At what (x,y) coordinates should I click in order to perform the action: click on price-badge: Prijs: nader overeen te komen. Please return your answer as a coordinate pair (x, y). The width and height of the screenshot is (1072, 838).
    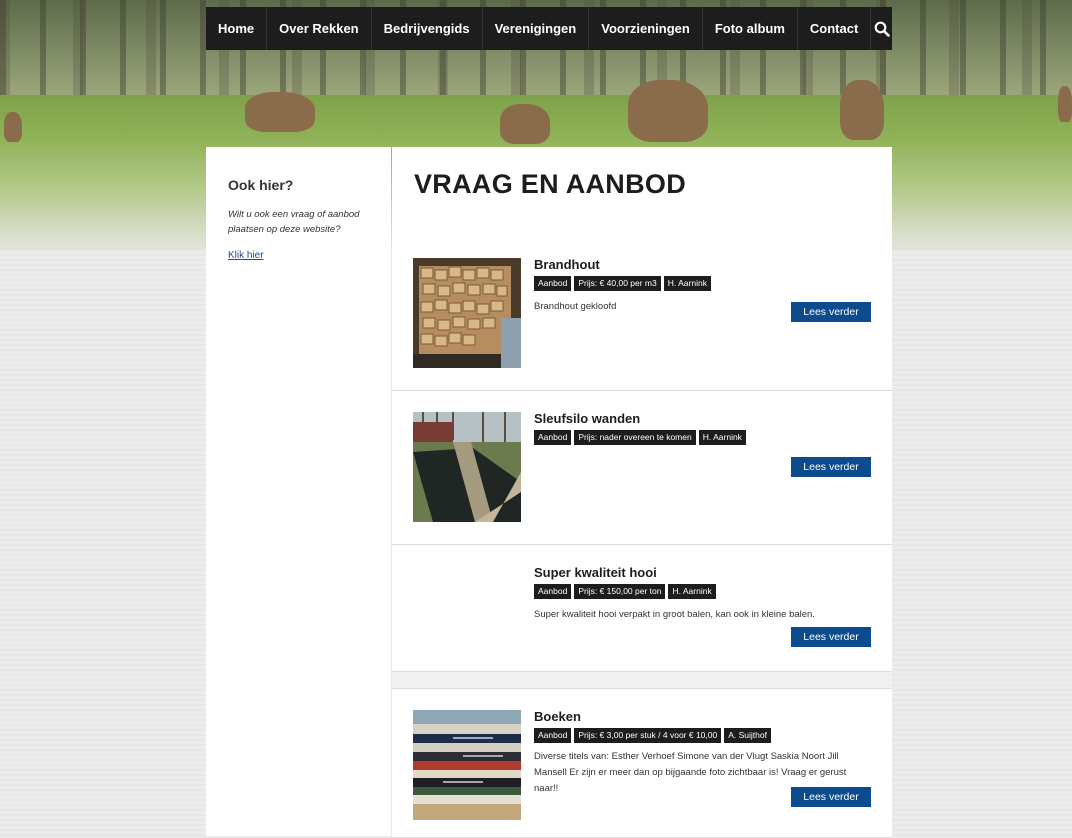
    Looking at the image, I should click on (635, 437).